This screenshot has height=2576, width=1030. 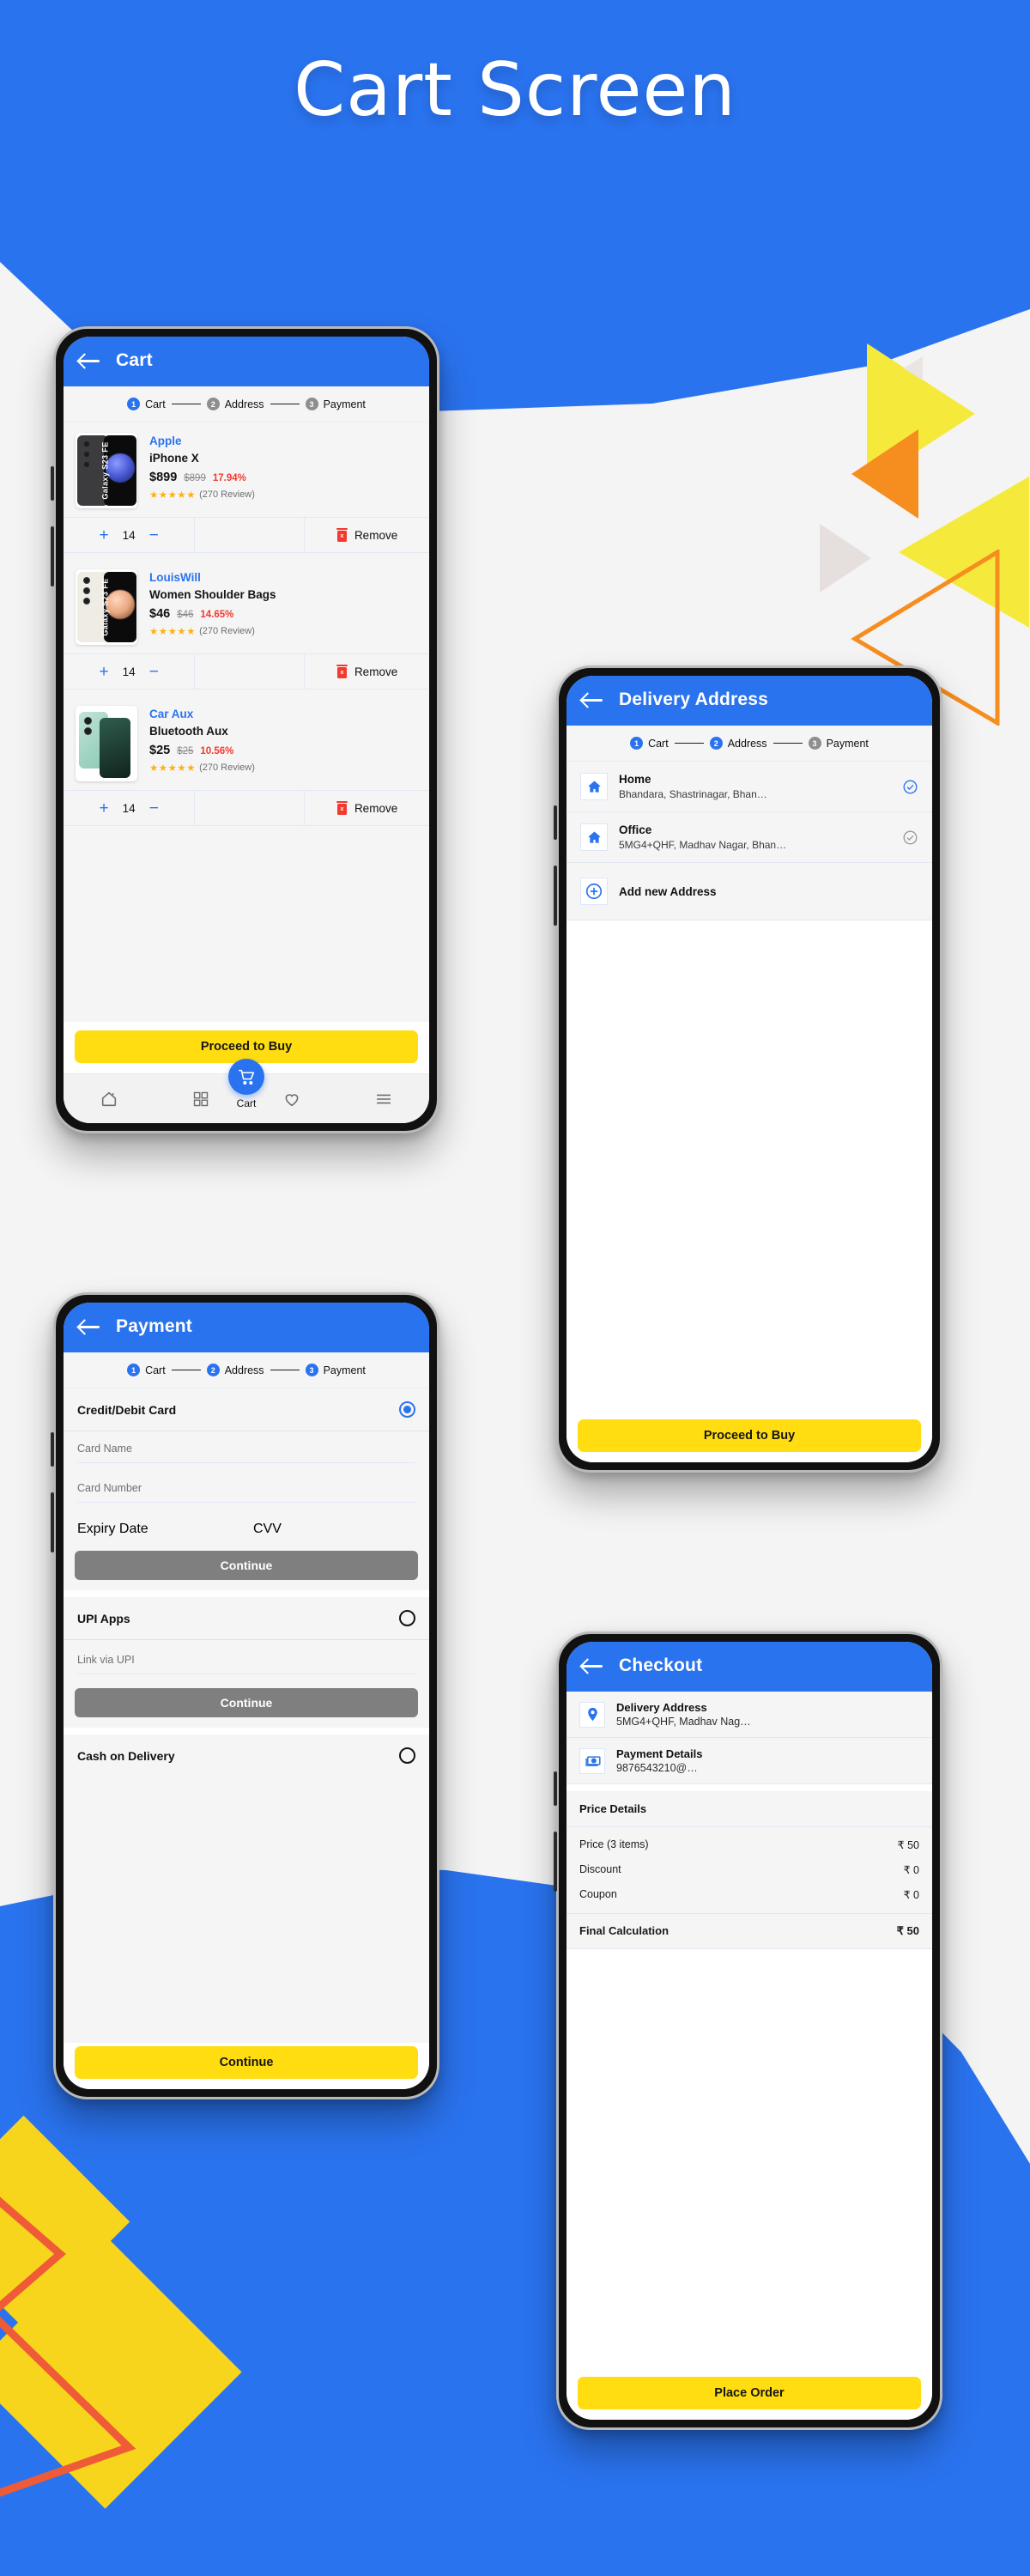 I want to click on final-calculation-label: Final Calculation, so click(x=624, y=1931).